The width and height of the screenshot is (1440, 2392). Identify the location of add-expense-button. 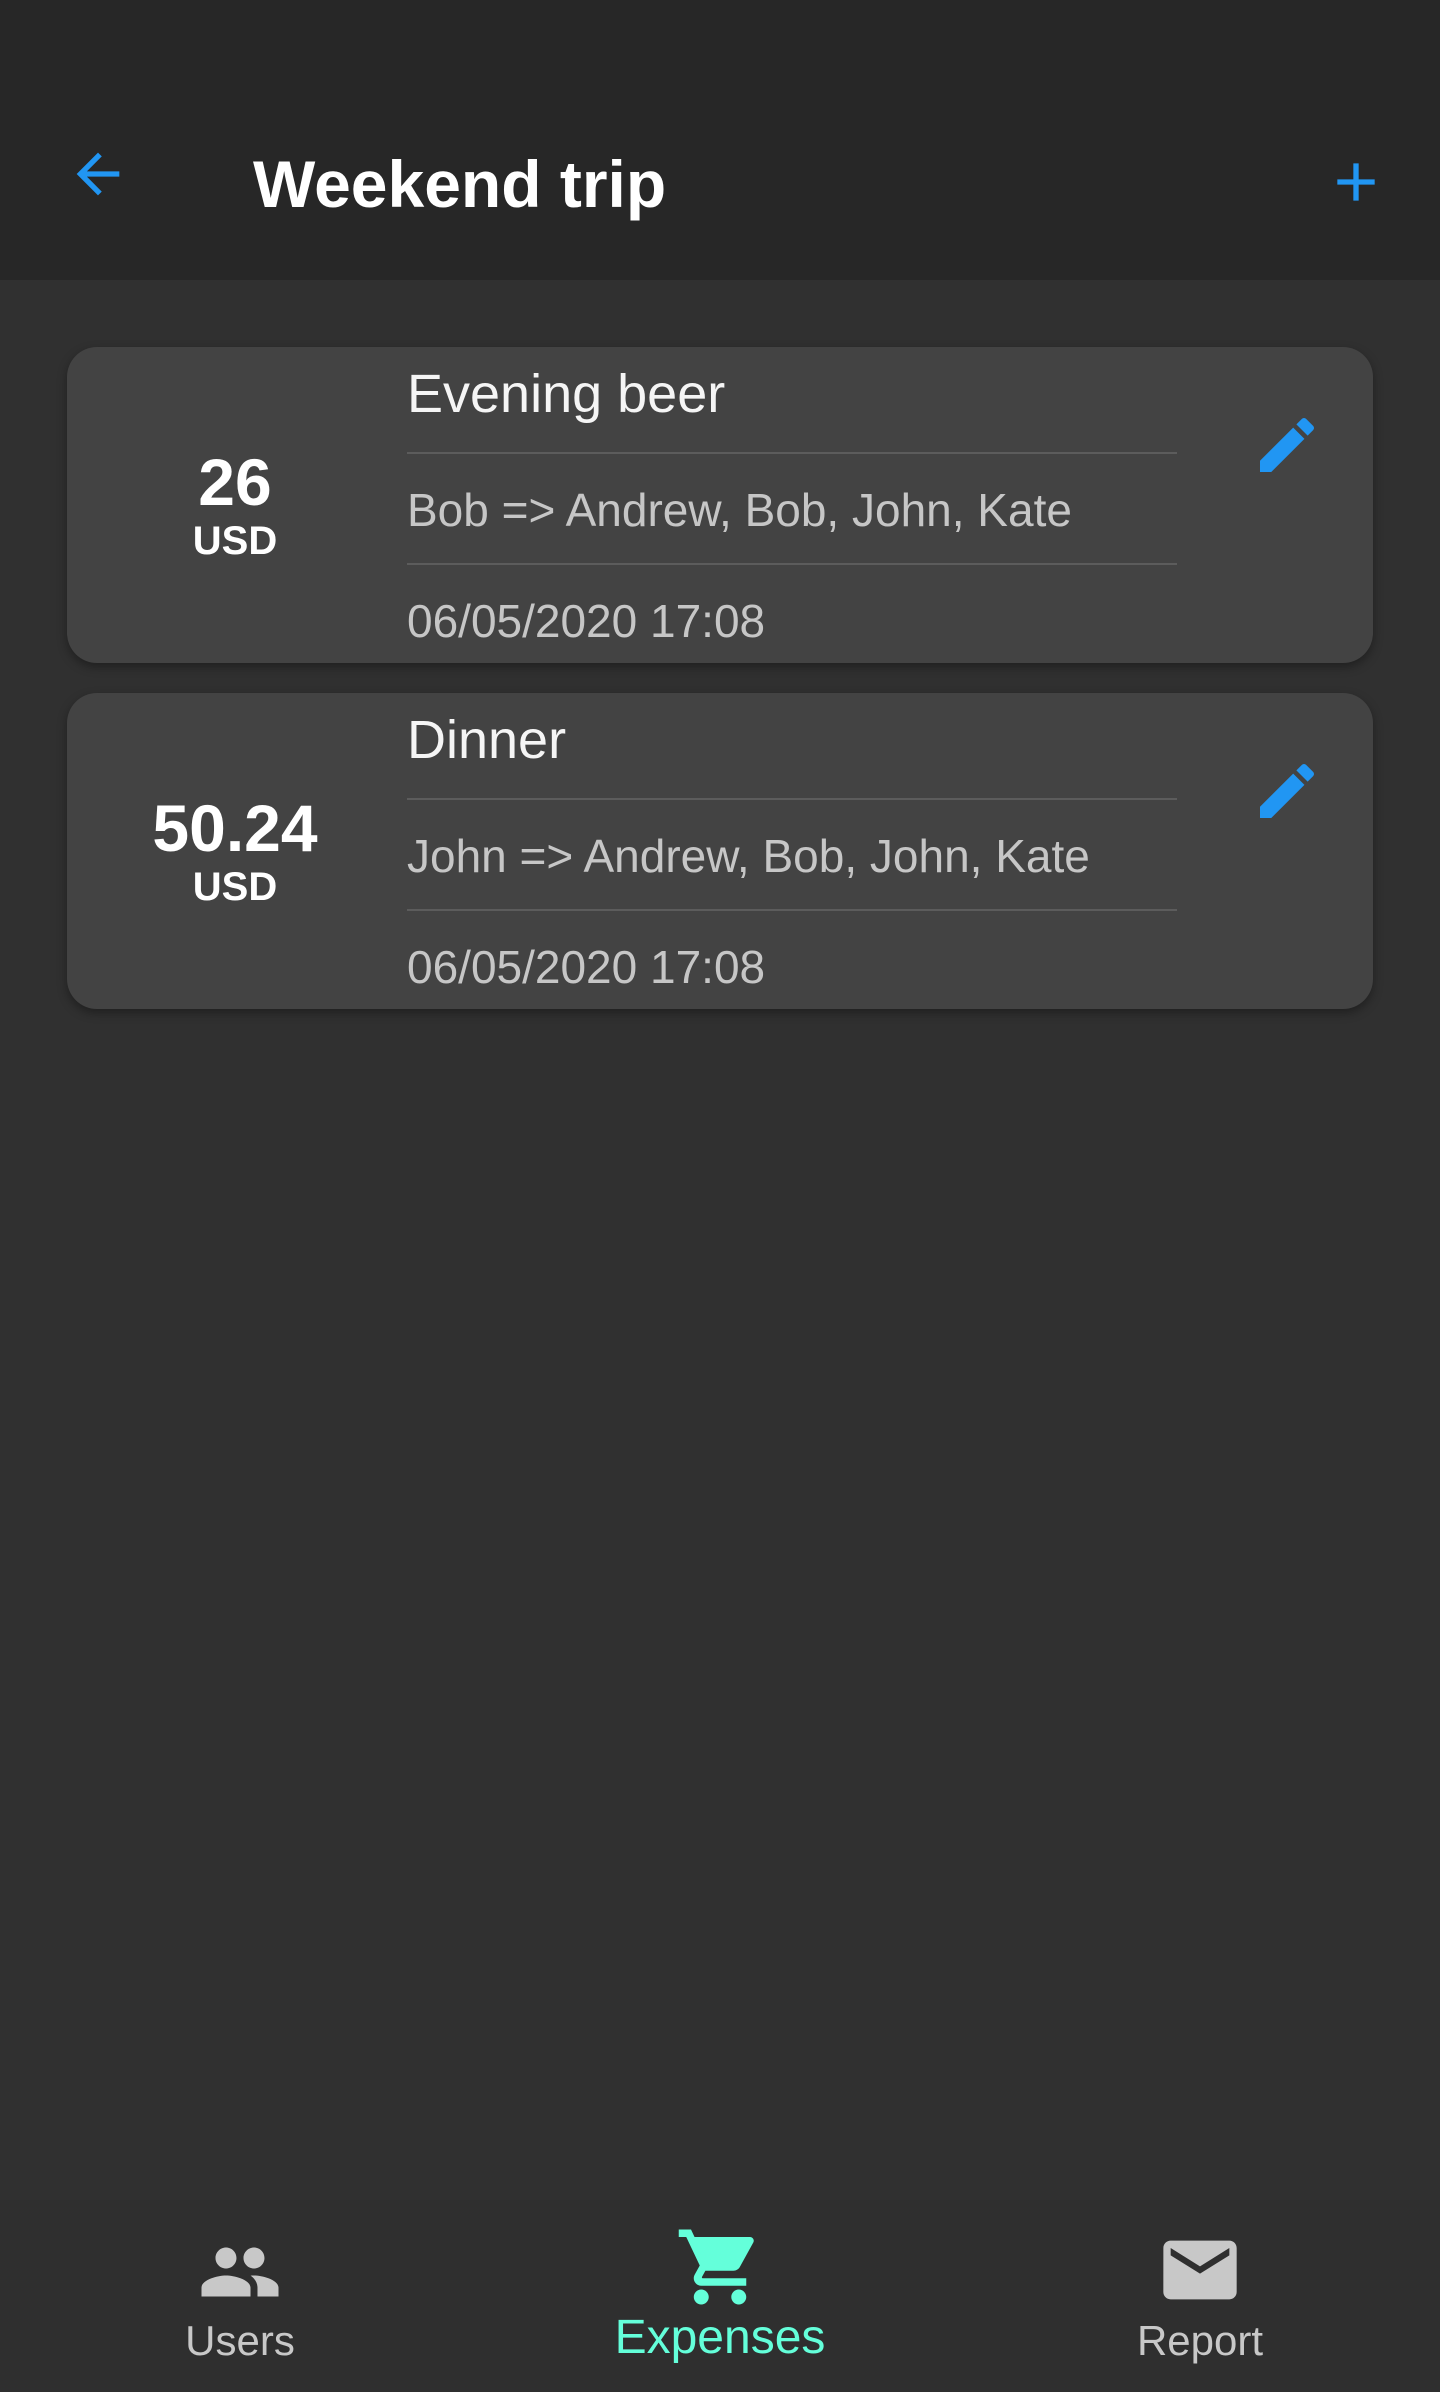
(1356, 182).